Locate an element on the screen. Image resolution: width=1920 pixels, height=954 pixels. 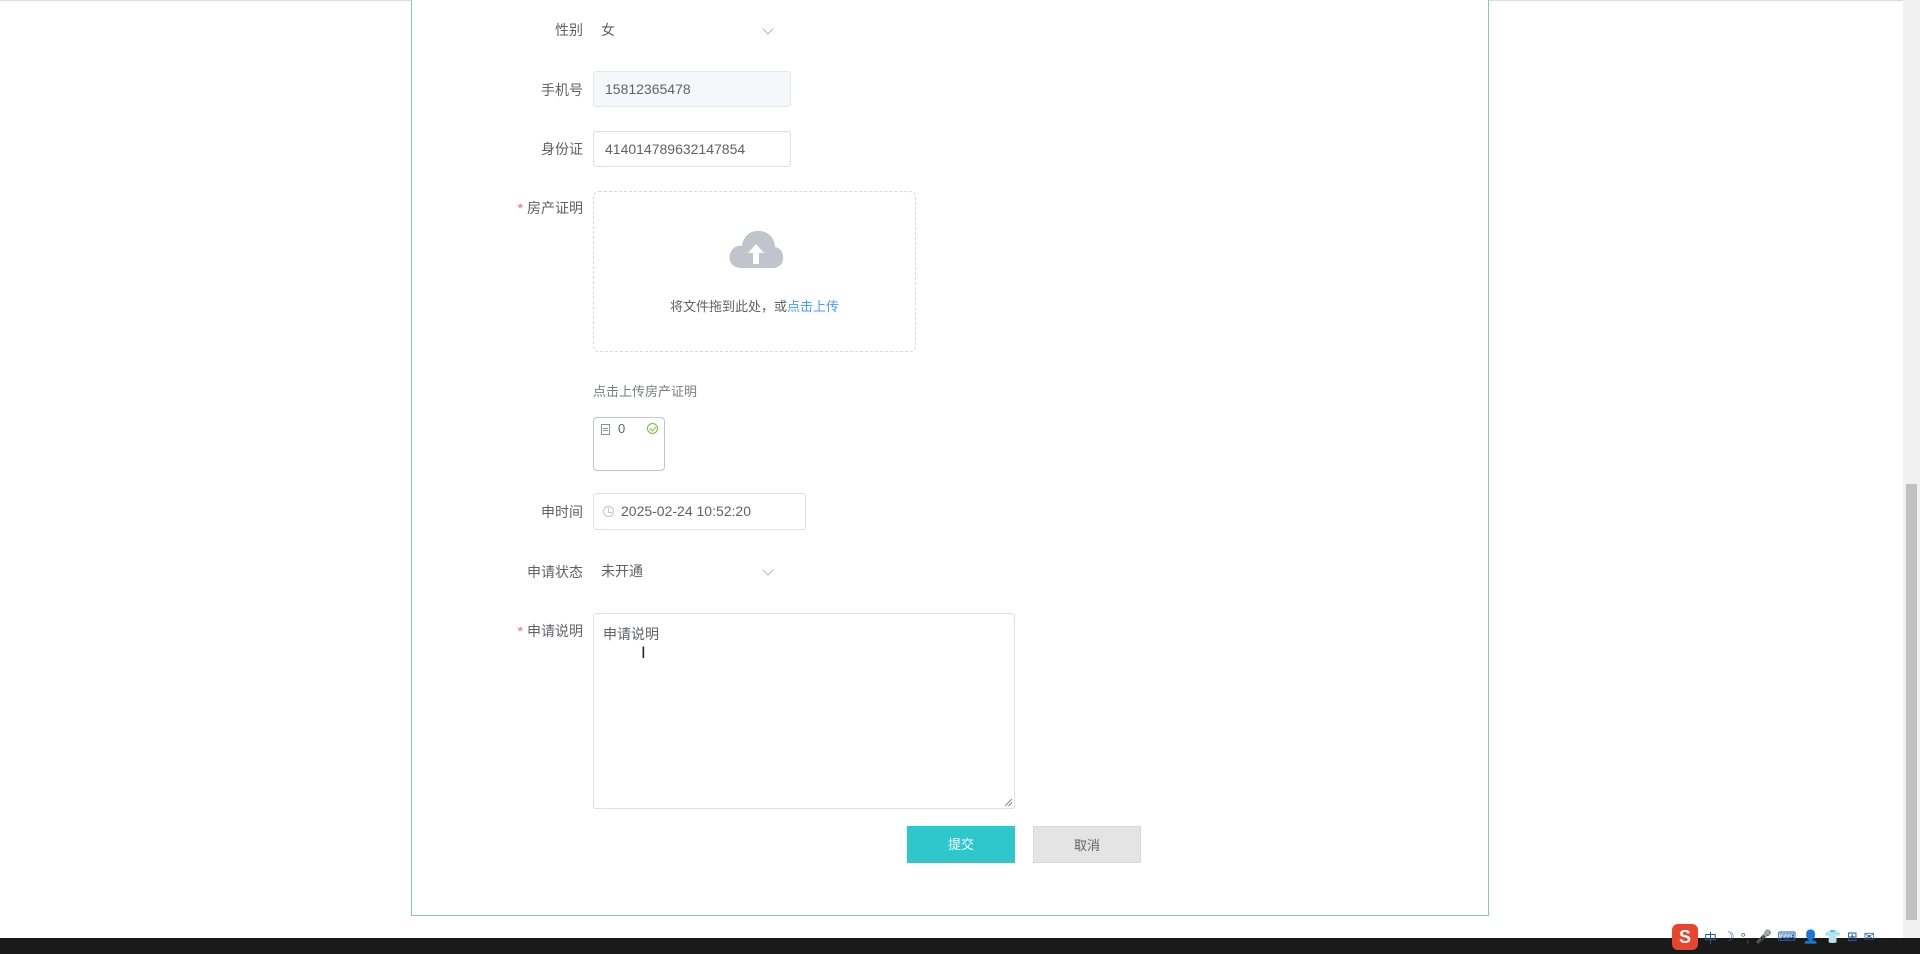
cancel-button: 取消 is located at coordinates (1087, 844).